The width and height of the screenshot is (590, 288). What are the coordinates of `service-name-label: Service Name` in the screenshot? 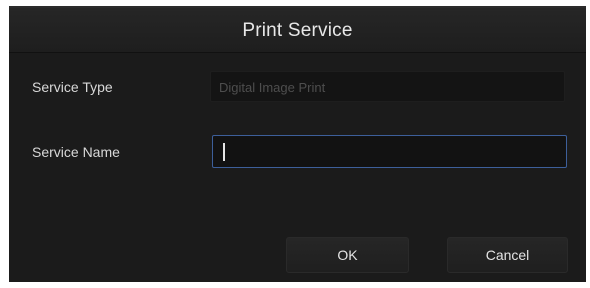 It's located at (76, 152).